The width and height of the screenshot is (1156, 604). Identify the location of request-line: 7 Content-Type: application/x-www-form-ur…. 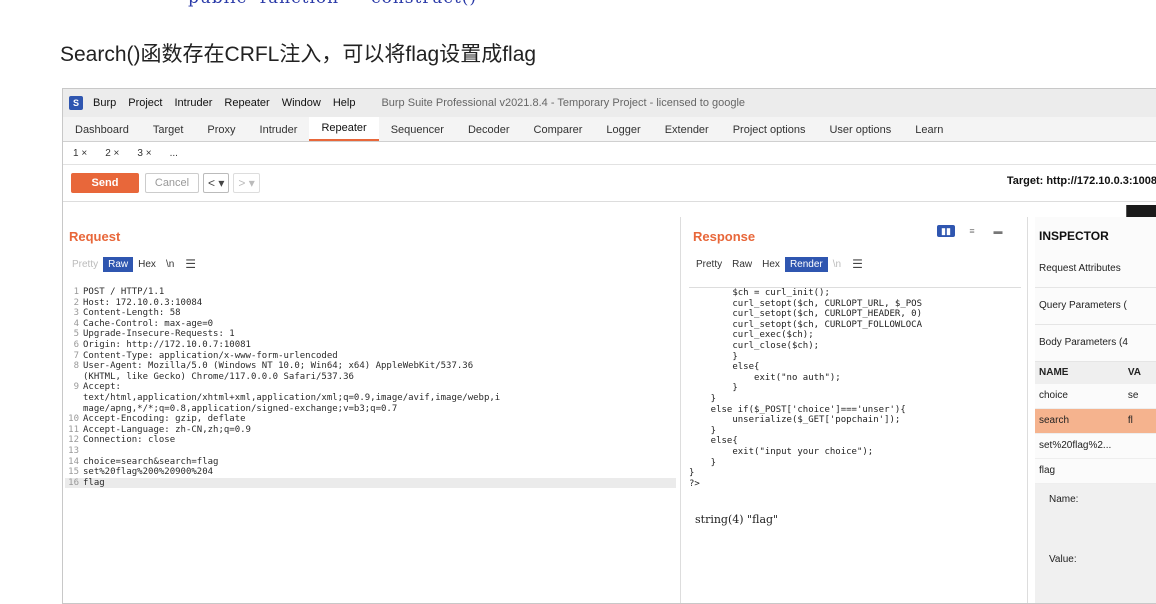
(370, 356).